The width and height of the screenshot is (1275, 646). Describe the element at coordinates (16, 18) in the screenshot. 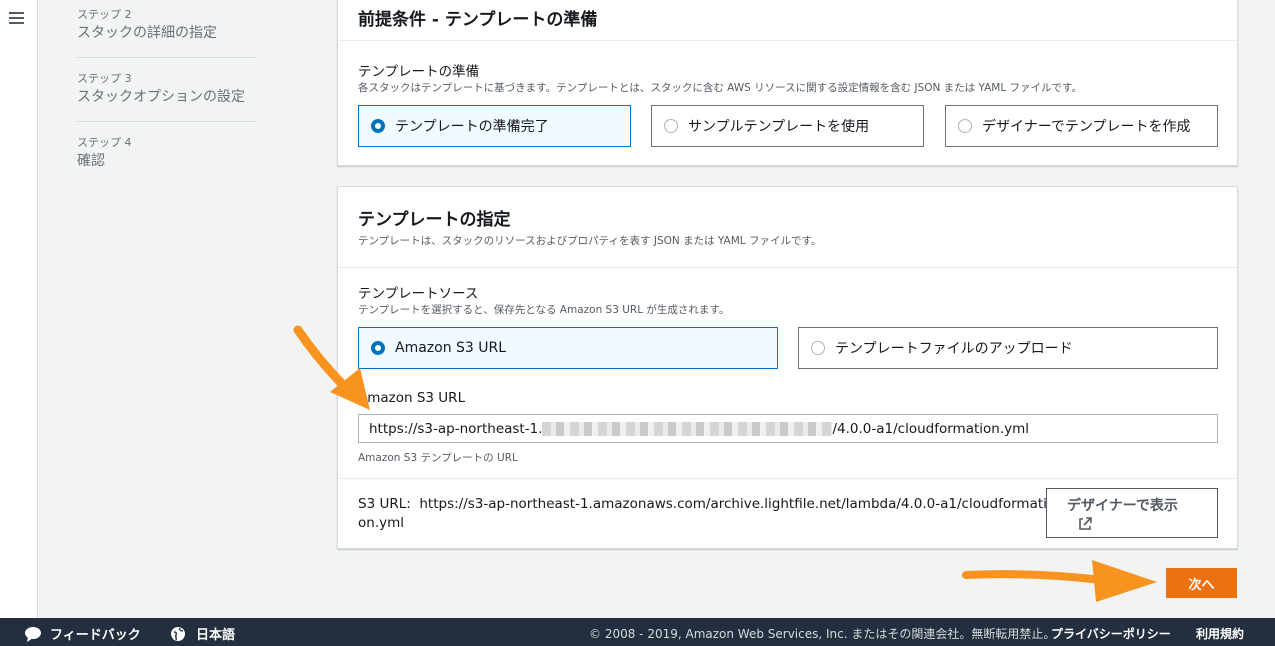

I see `hamburger-menu-icon` at that location.